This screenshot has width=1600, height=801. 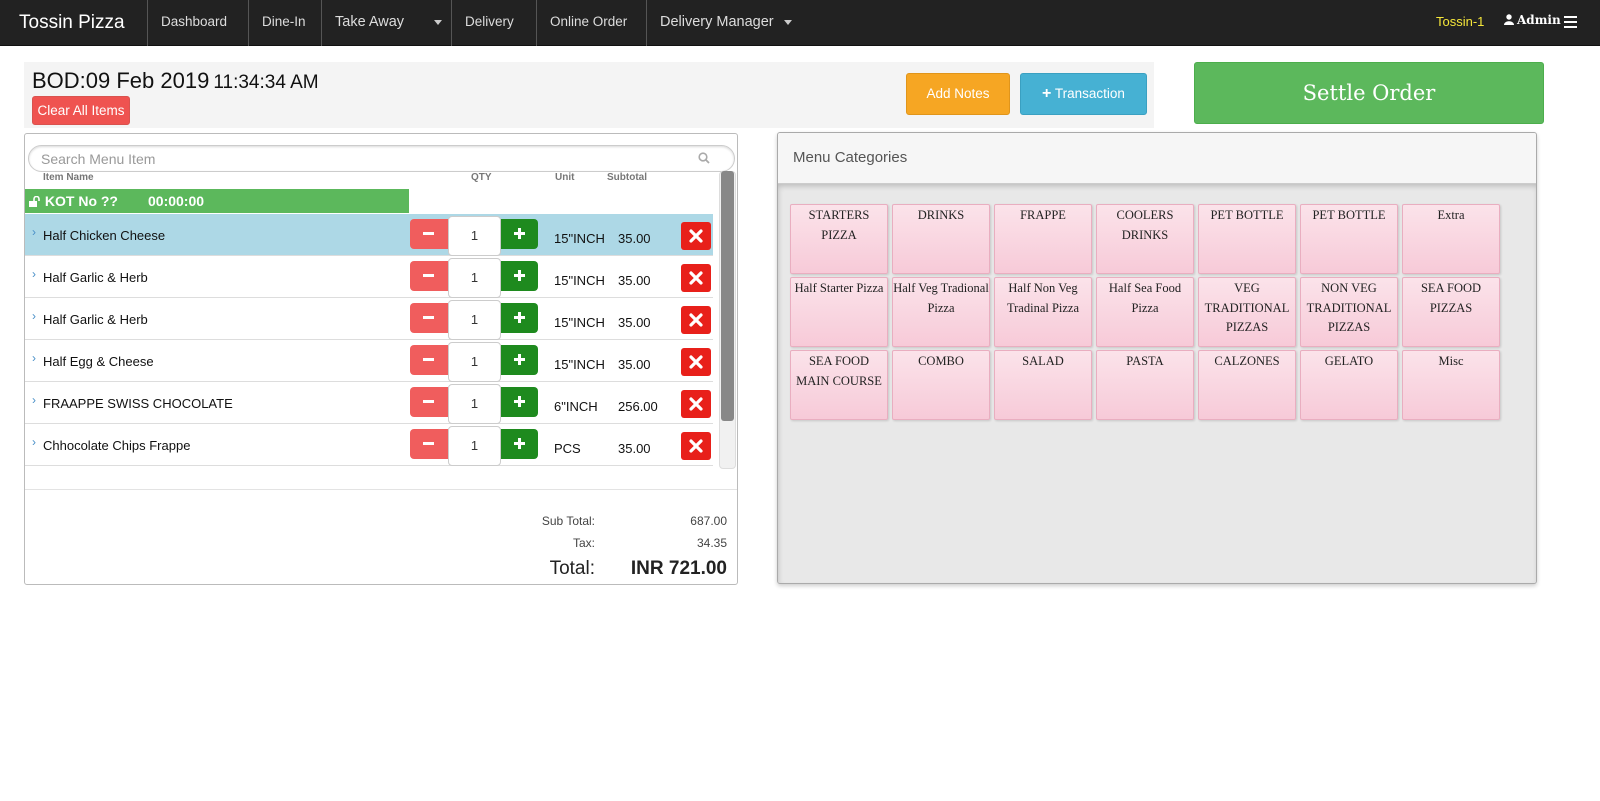 I want to click on category-tile: Extra, so click(x=1451, y=239).